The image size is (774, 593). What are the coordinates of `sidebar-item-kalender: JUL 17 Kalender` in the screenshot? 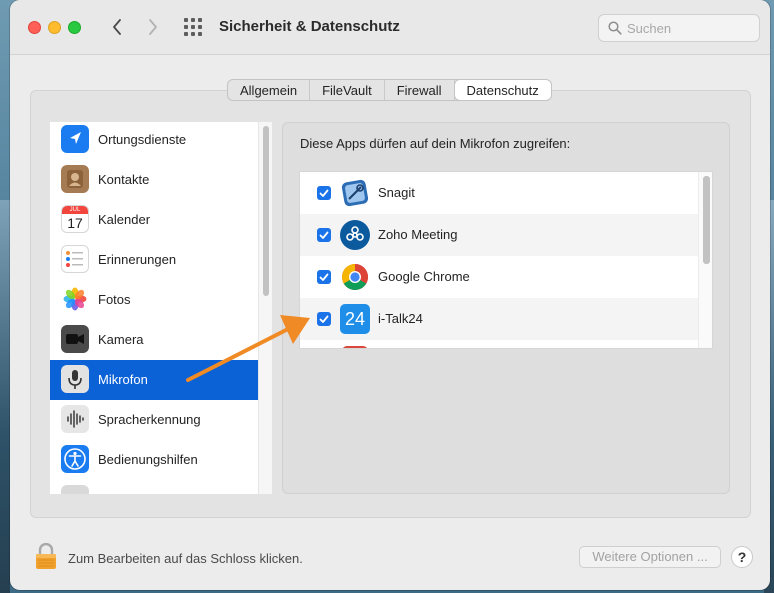 It's located at (154, 220).